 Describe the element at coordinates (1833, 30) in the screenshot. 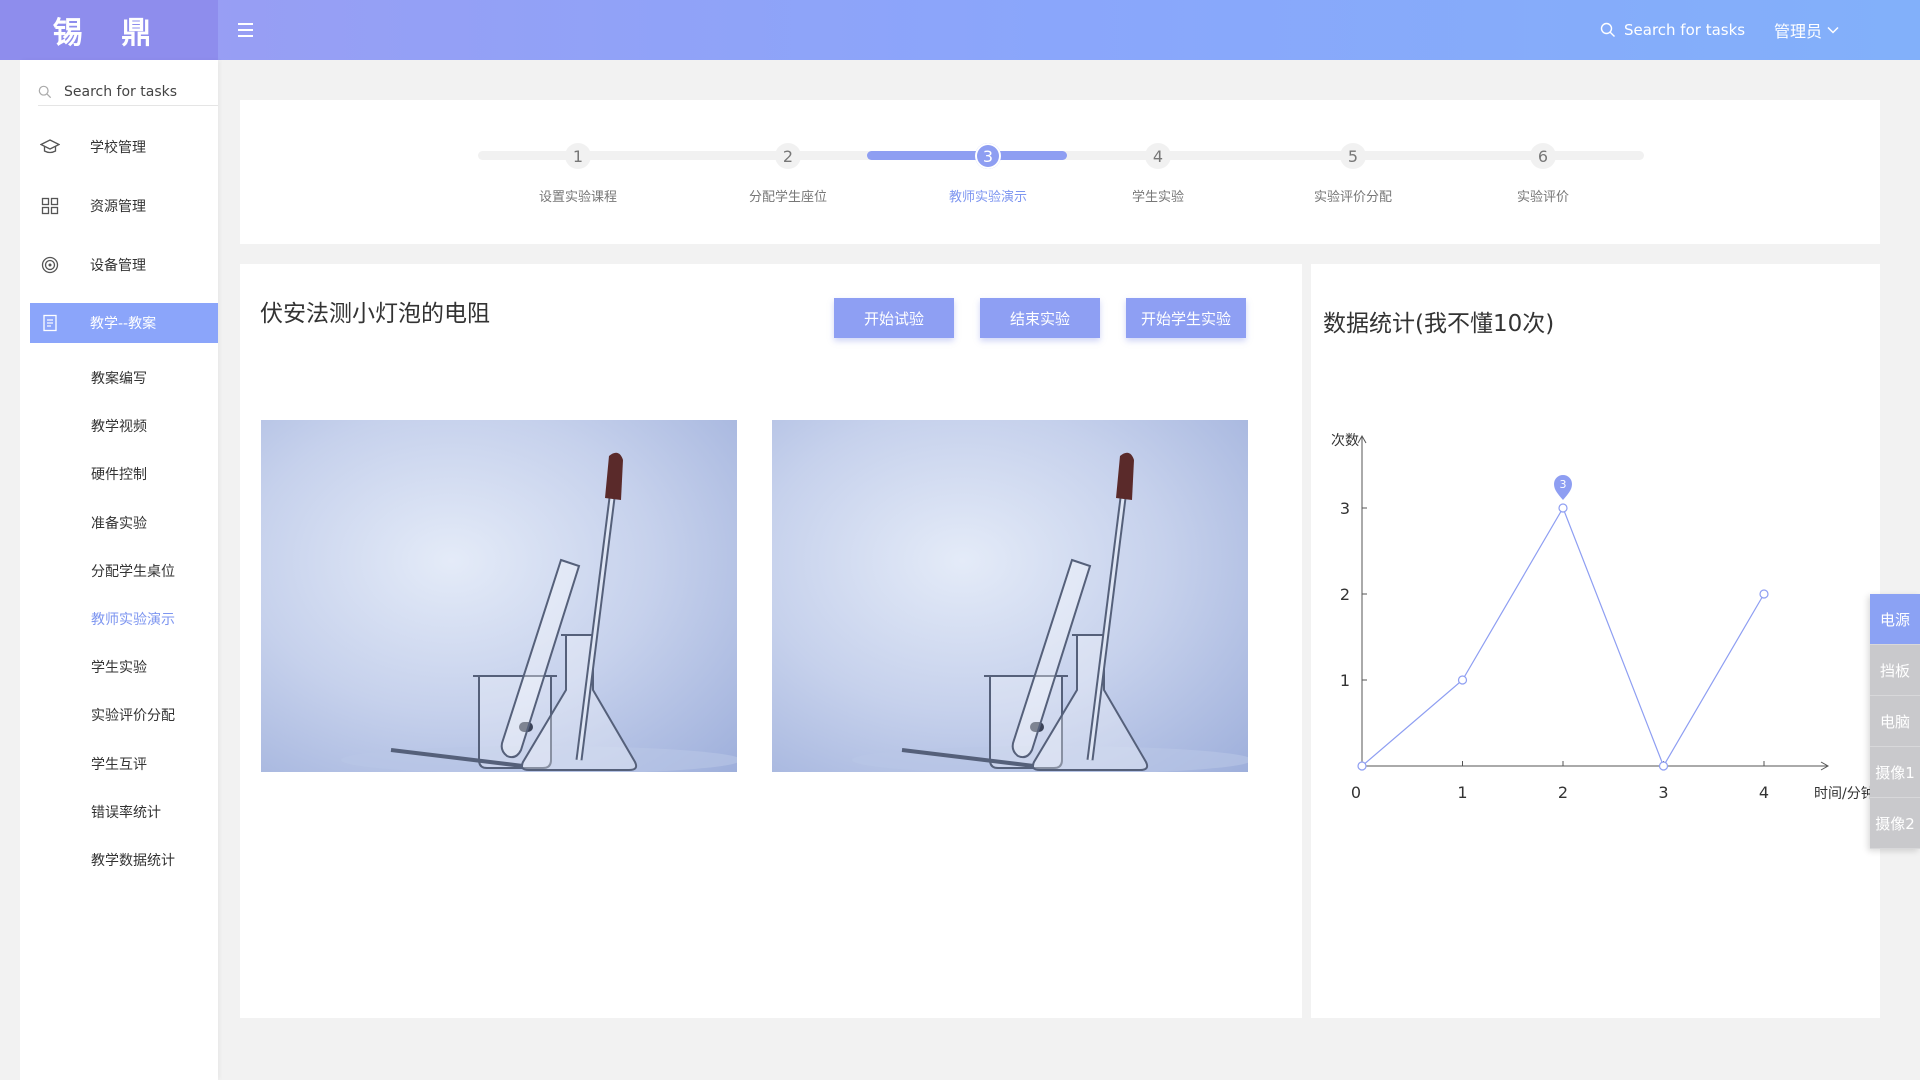

I see `chevron-down-icon` at that location.